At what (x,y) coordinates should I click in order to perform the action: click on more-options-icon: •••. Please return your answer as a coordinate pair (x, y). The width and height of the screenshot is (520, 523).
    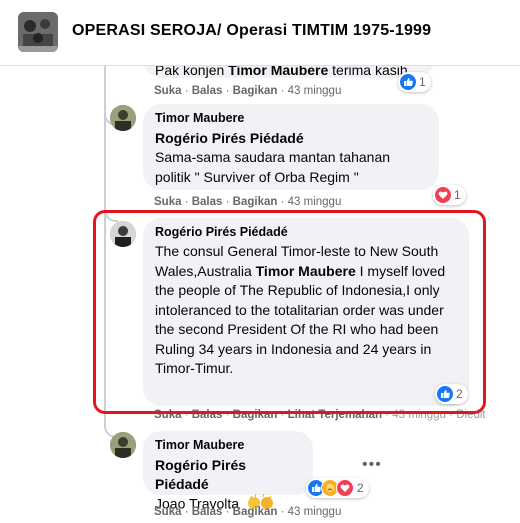
    Looking at the image, I should click on (372, 465).